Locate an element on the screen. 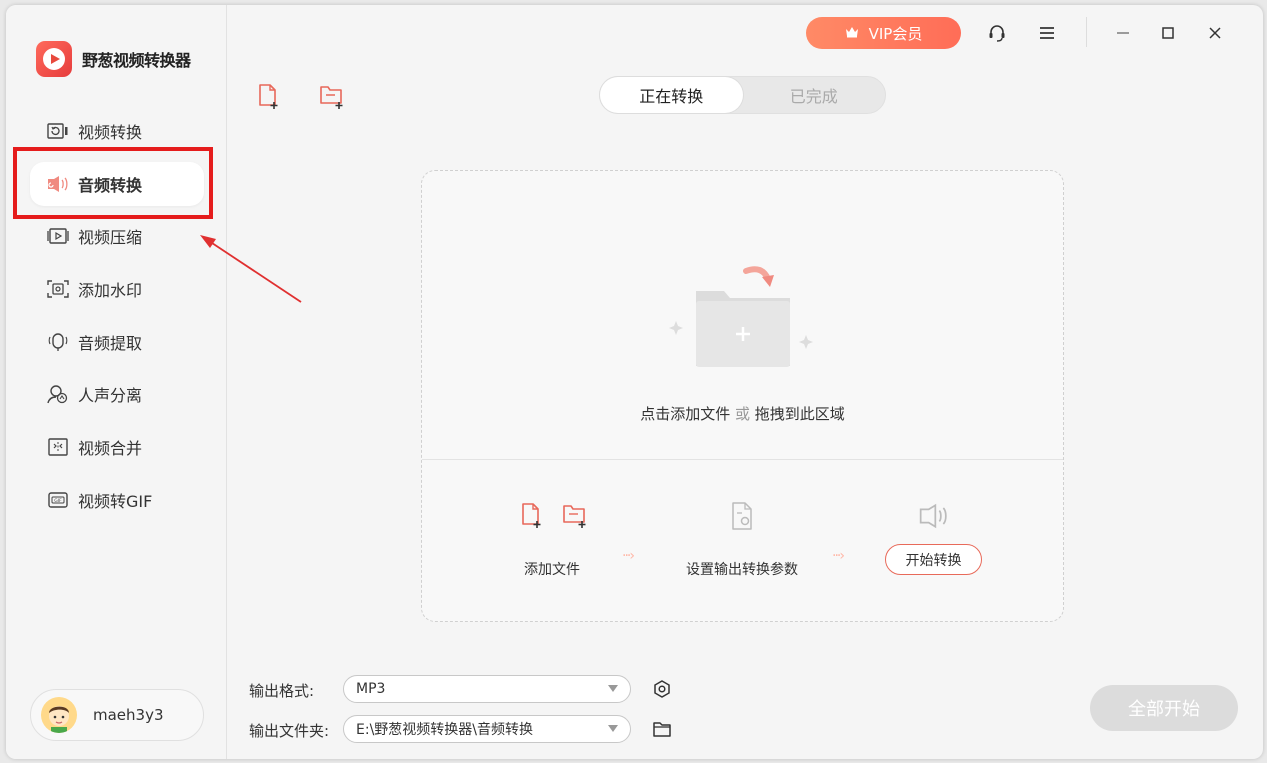 The height and width of the screenshot is (763, 1267). sidebar-item-vocal-separate: 人声分离 is located at coordinates (117, 394).